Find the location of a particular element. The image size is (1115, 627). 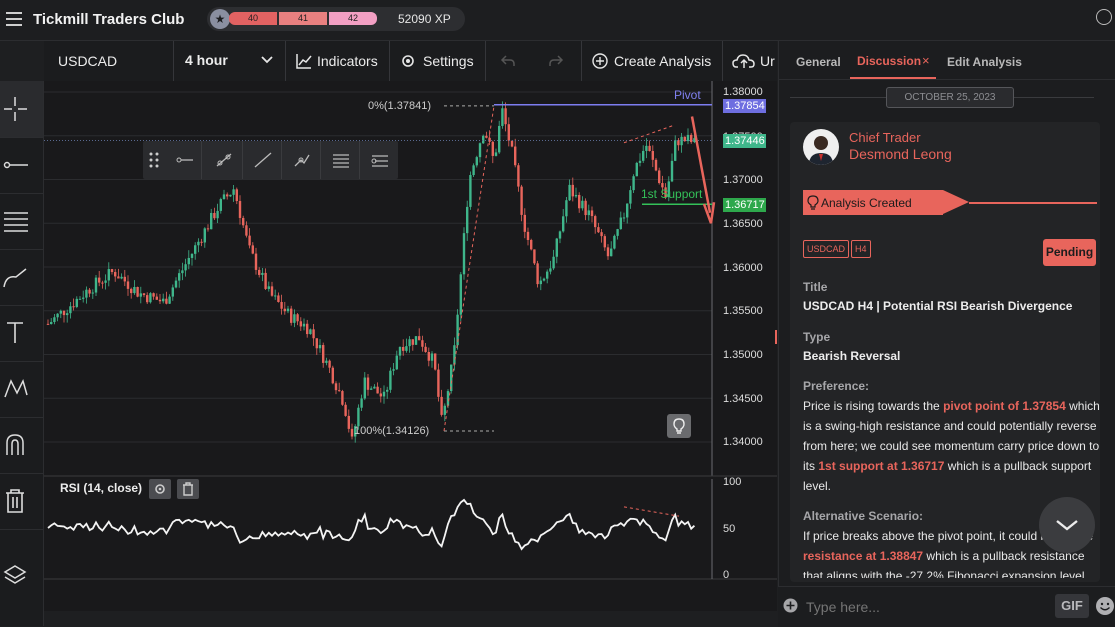

chevron-down-icon is located at coordinates (267, 60).